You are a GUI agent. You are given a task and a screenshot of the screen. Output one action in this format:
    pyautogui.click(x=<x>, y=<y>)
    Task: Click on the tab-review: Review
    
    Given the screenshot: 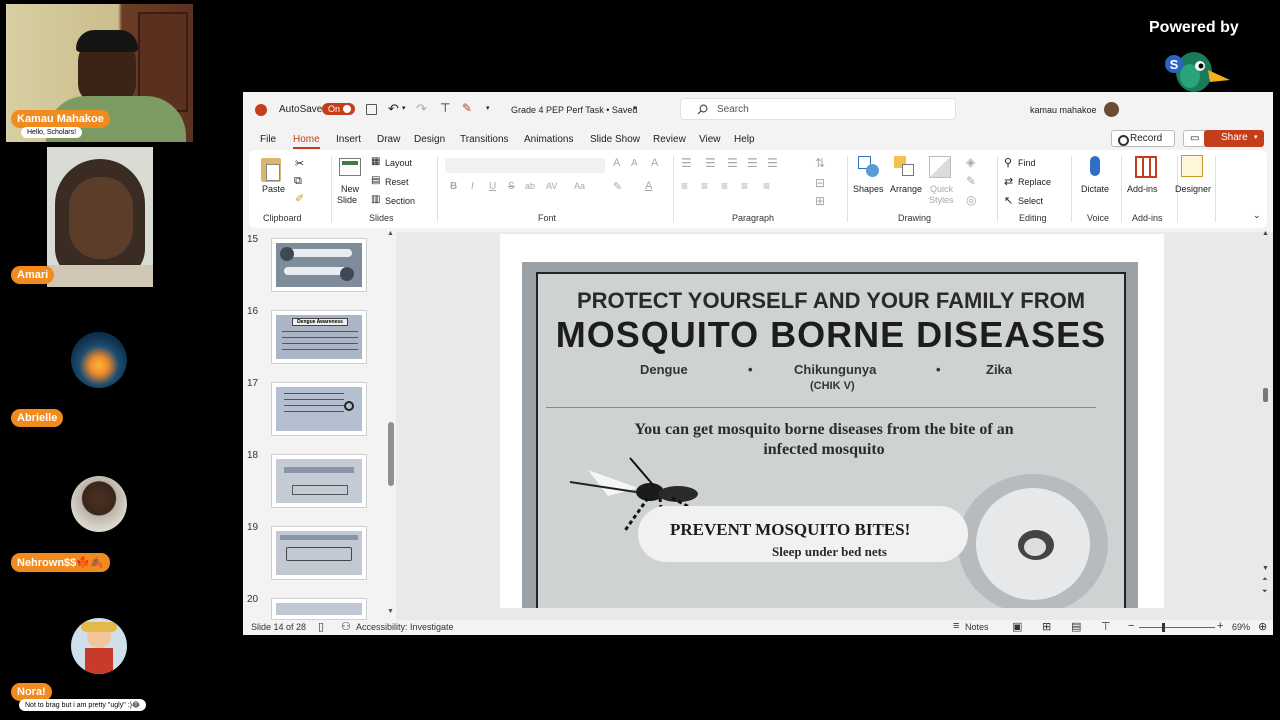 What is the action you would take?
    pyautogui.click(x=669, y=139)
    